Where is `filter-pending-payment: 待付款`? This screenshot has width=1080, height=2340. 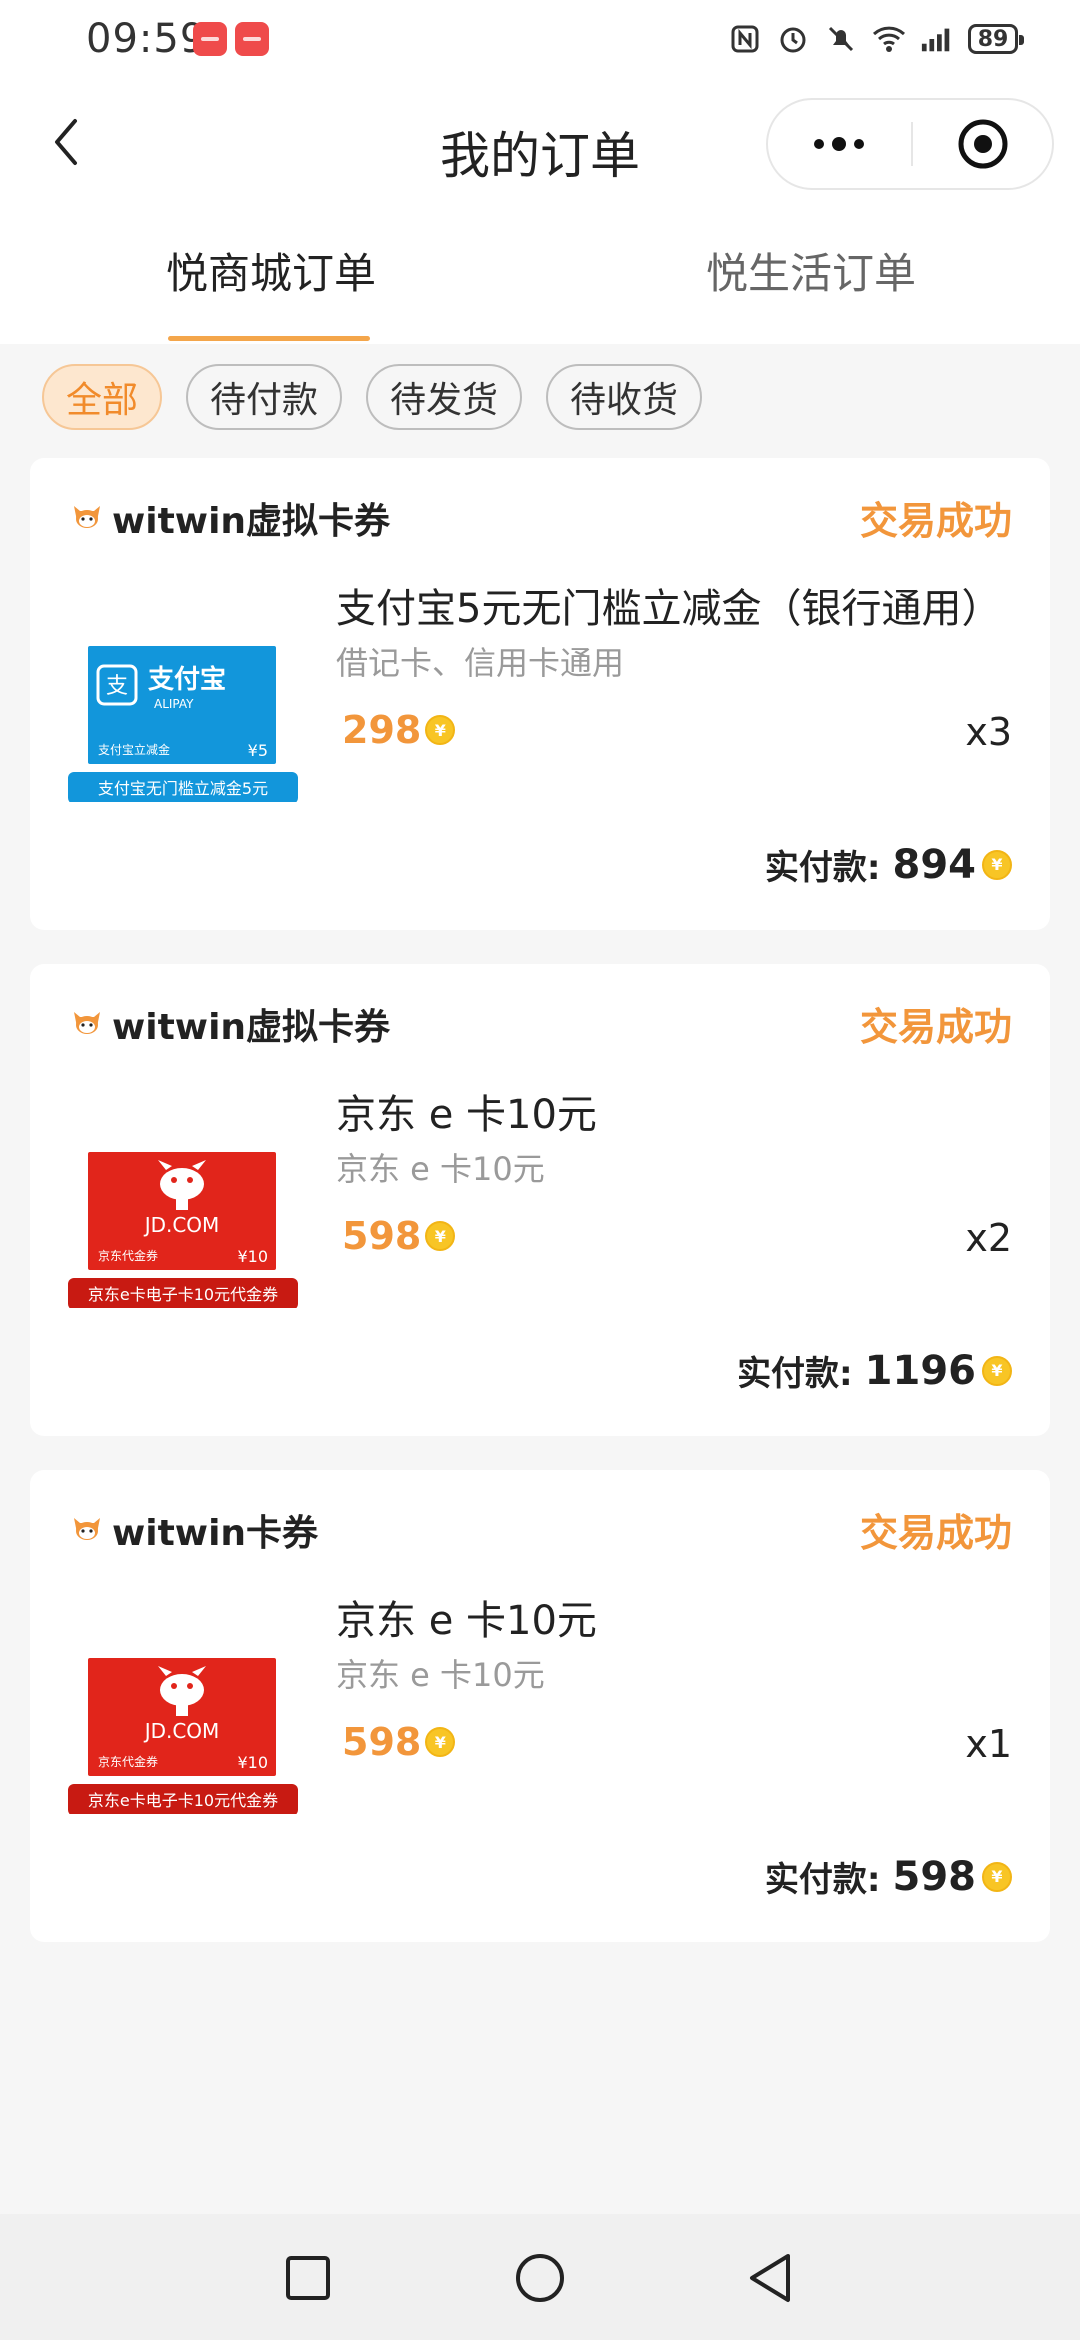
filter-pending-payment: 待付款 is located at coordinates (264, 397).